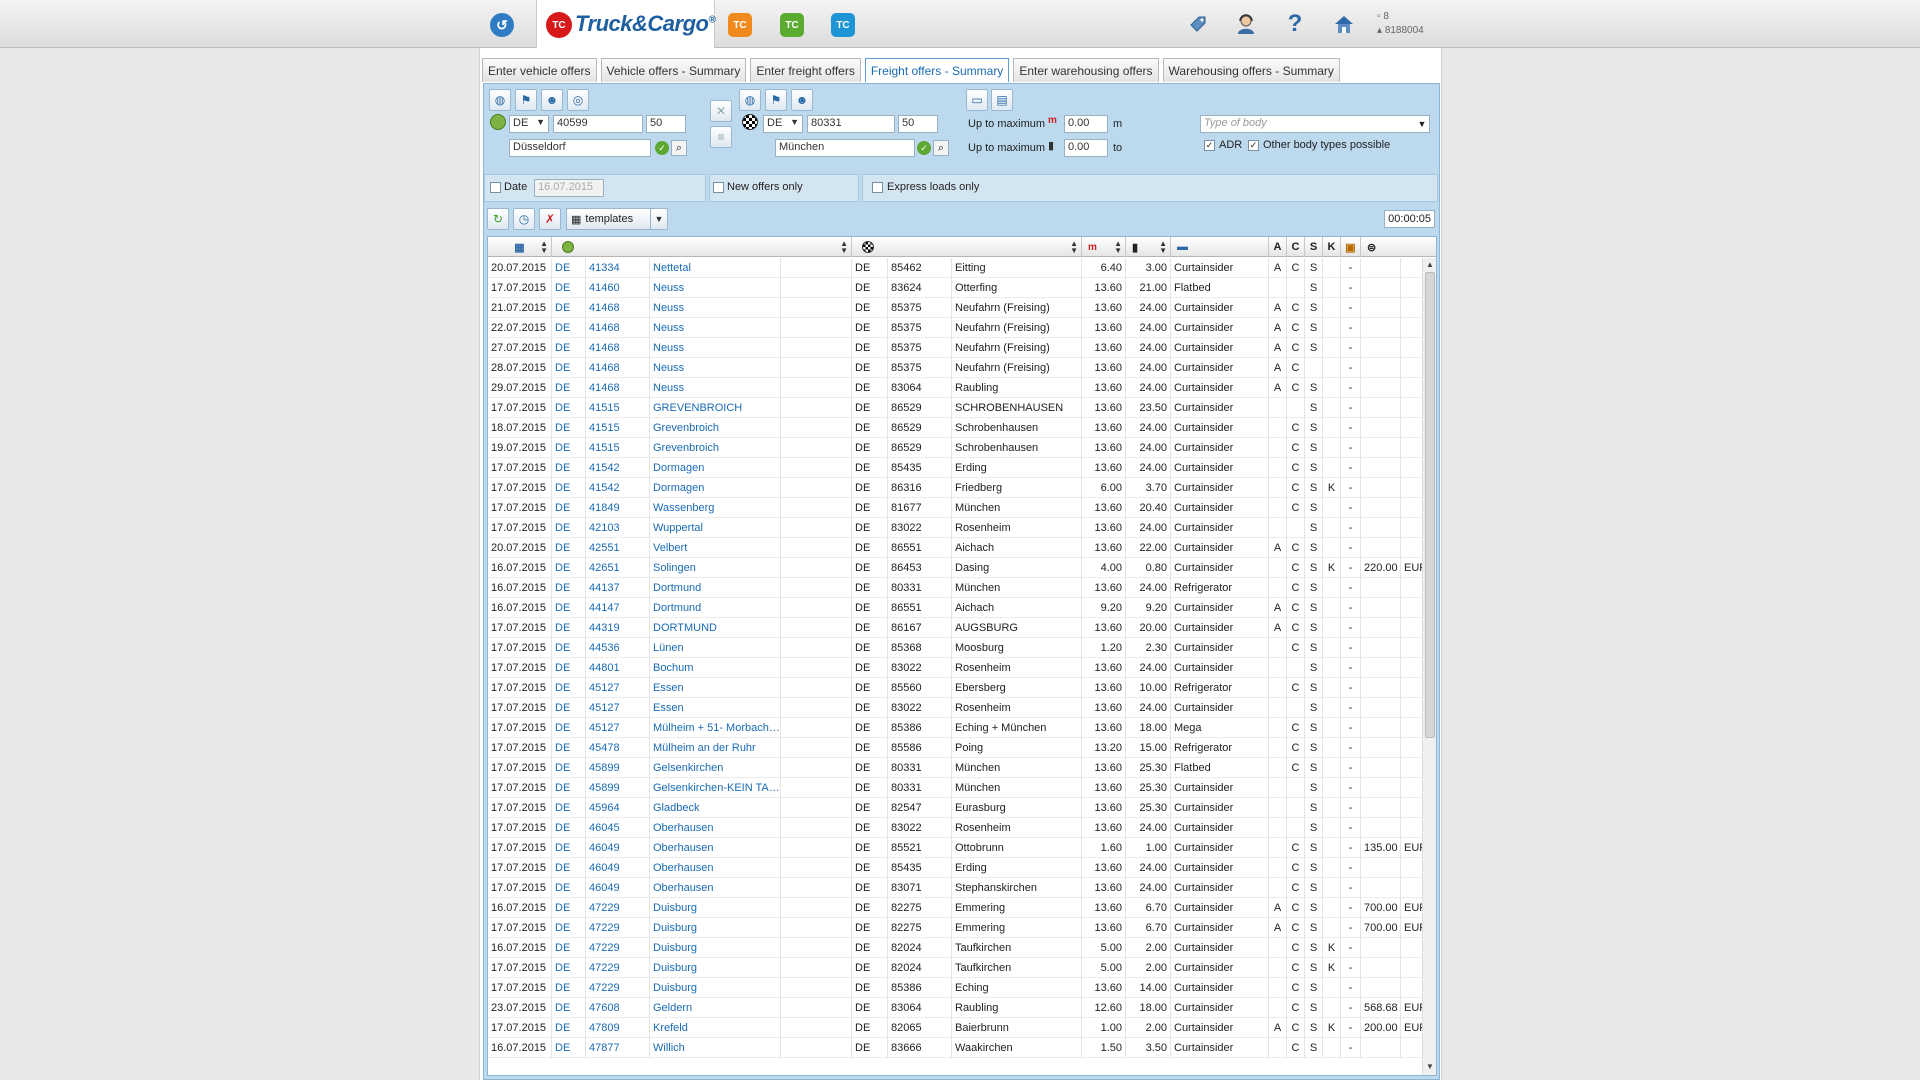 The height and width of the screenshot is (1080, 1920). I want to click on app-switch-green-icon: TC, so click(792, 25).